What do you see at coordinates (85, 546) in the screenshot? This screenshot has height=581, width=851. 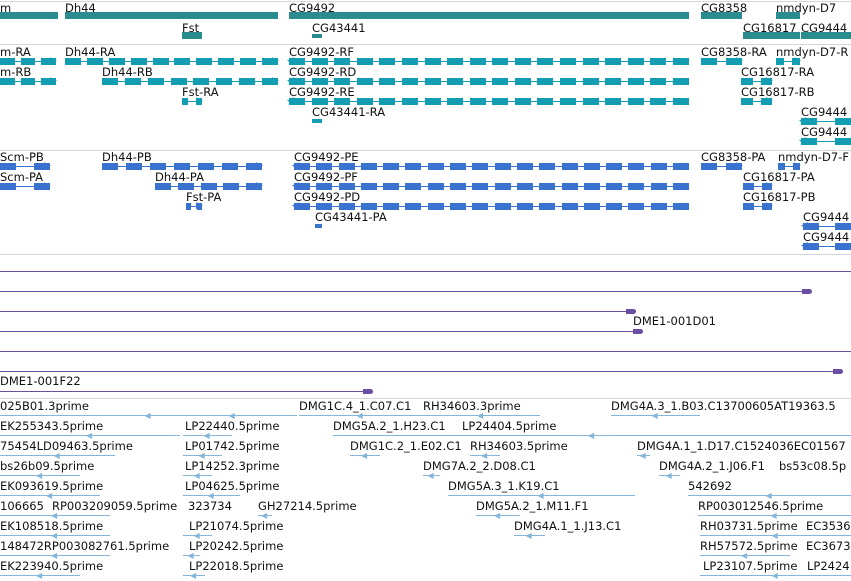 I see `est-label: 148472RP003082761.5prime` at bounding box center [85, 546].